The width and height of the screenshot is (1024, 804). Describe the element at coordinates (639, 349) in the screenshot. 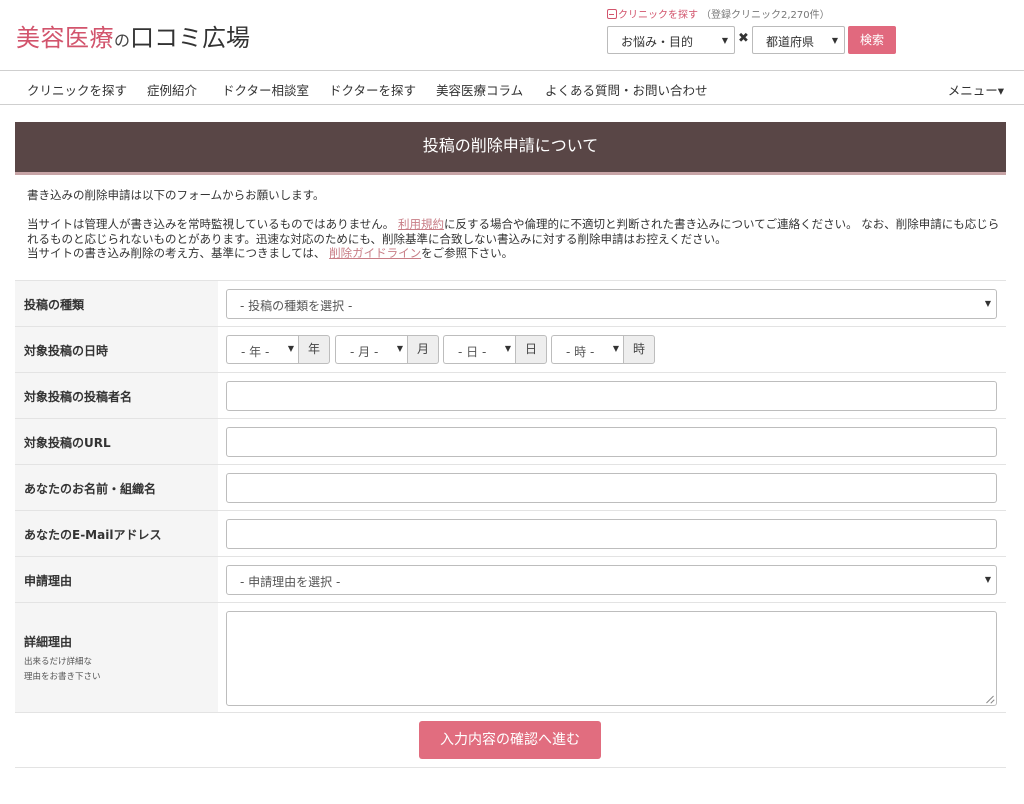

I see `hour-unit: 時` at that location.